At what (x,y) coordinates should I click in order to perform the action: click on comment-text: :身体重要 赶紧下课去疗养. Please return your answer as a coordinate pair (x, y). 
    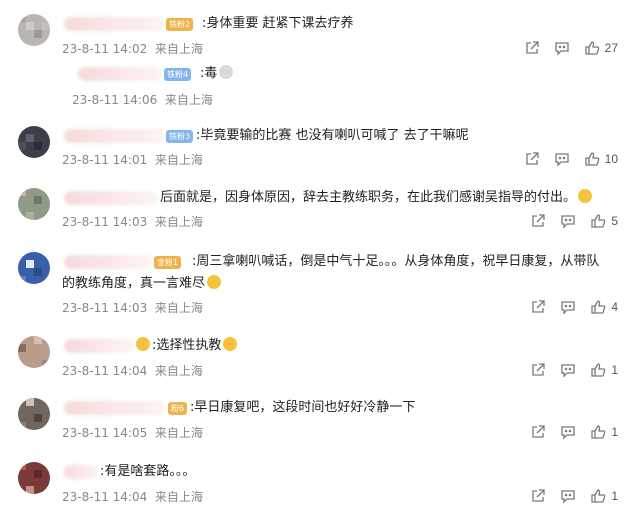
    Looking at the image, I should click on (278, 23).